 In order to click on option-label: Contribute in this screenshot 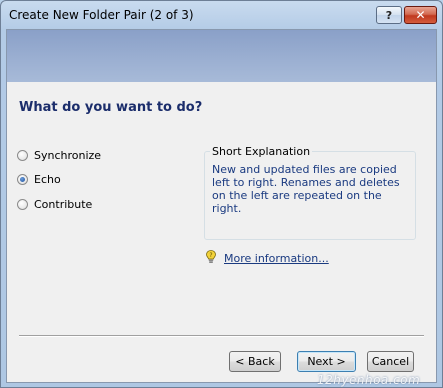, I will do `click(63, 204)`.